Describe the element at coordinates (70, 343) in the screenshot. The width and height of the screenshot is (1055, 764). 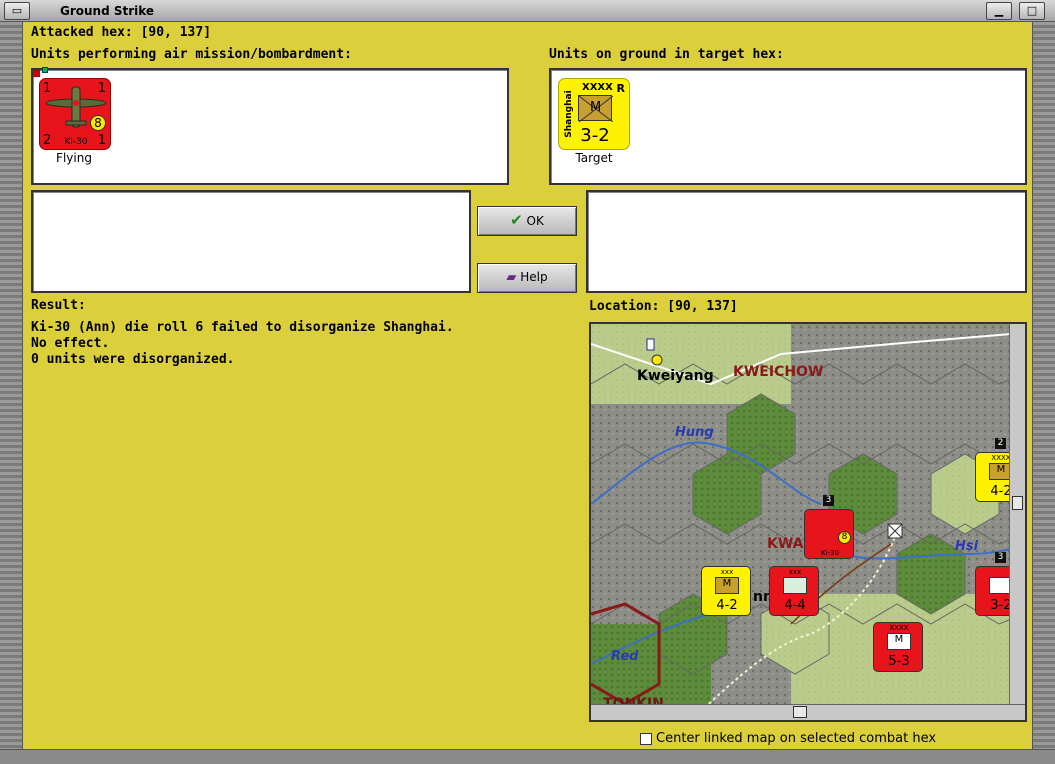
I see `result-line: No effect.` at that location.